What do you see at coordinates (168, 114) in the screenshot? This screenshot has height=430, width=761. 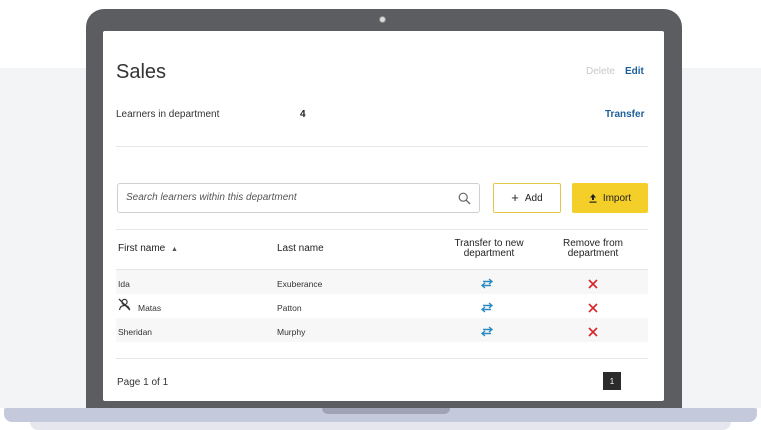 I see `learners-label: Learners in department` at bounding box center [168, 114].